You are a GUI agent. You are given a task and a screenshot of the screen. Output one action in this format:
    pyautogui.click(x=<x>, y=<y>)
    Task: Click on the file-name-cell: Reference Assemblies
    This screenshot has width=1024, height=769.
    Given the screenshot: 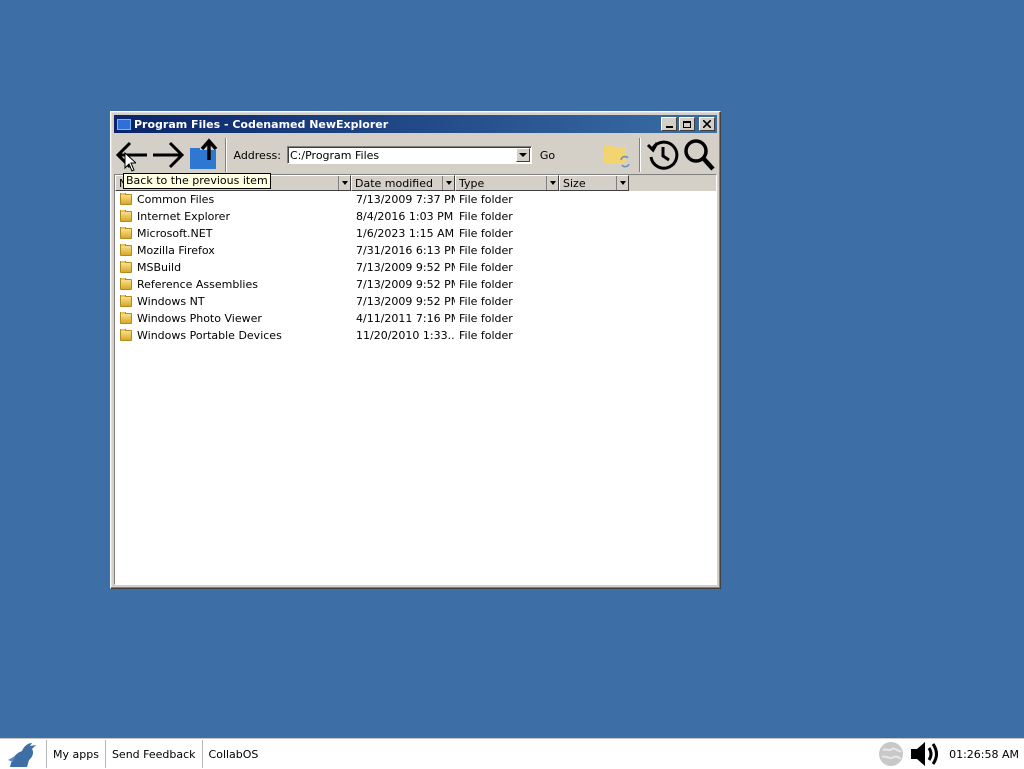 What is the action you would take?
    pyautogui.click(x=233, y=284)
    